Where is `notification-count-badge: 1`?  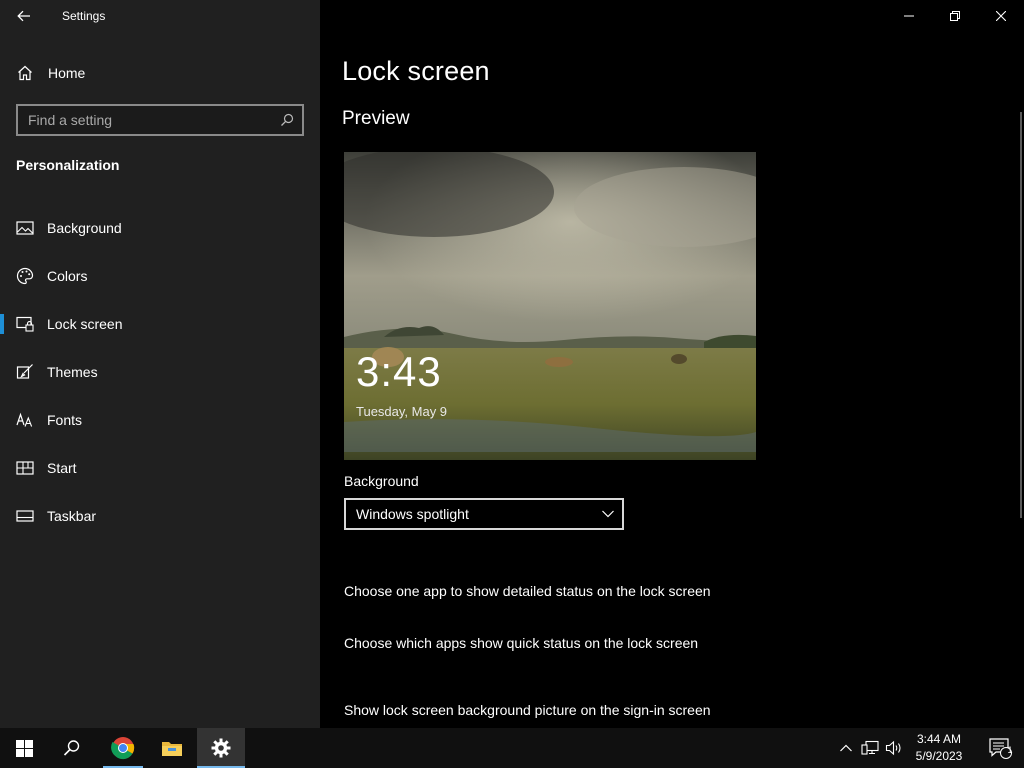 notification-count-badge: 1 is located at coordinates (1010, 750).